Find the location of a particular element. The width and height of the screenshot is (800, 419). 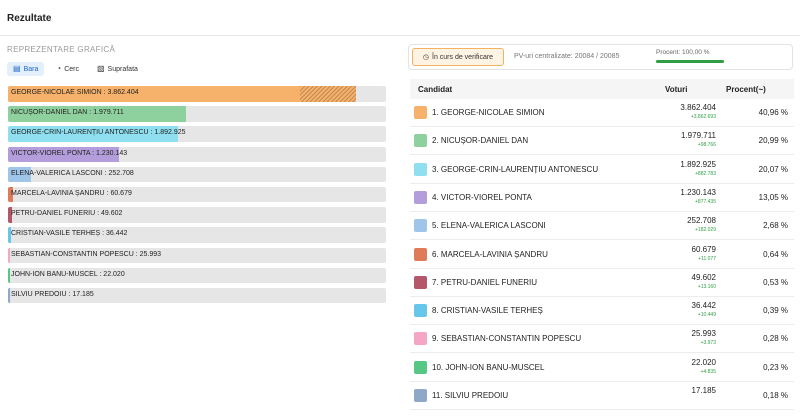

votes-delta: +877.435 is located at coordinates (705, 201).